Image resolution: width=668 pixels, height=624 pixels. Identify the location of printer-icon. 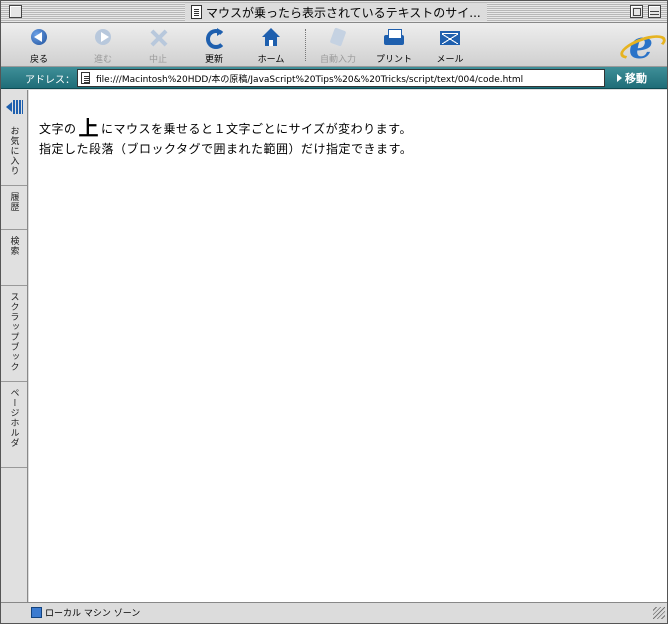
(394, 37).